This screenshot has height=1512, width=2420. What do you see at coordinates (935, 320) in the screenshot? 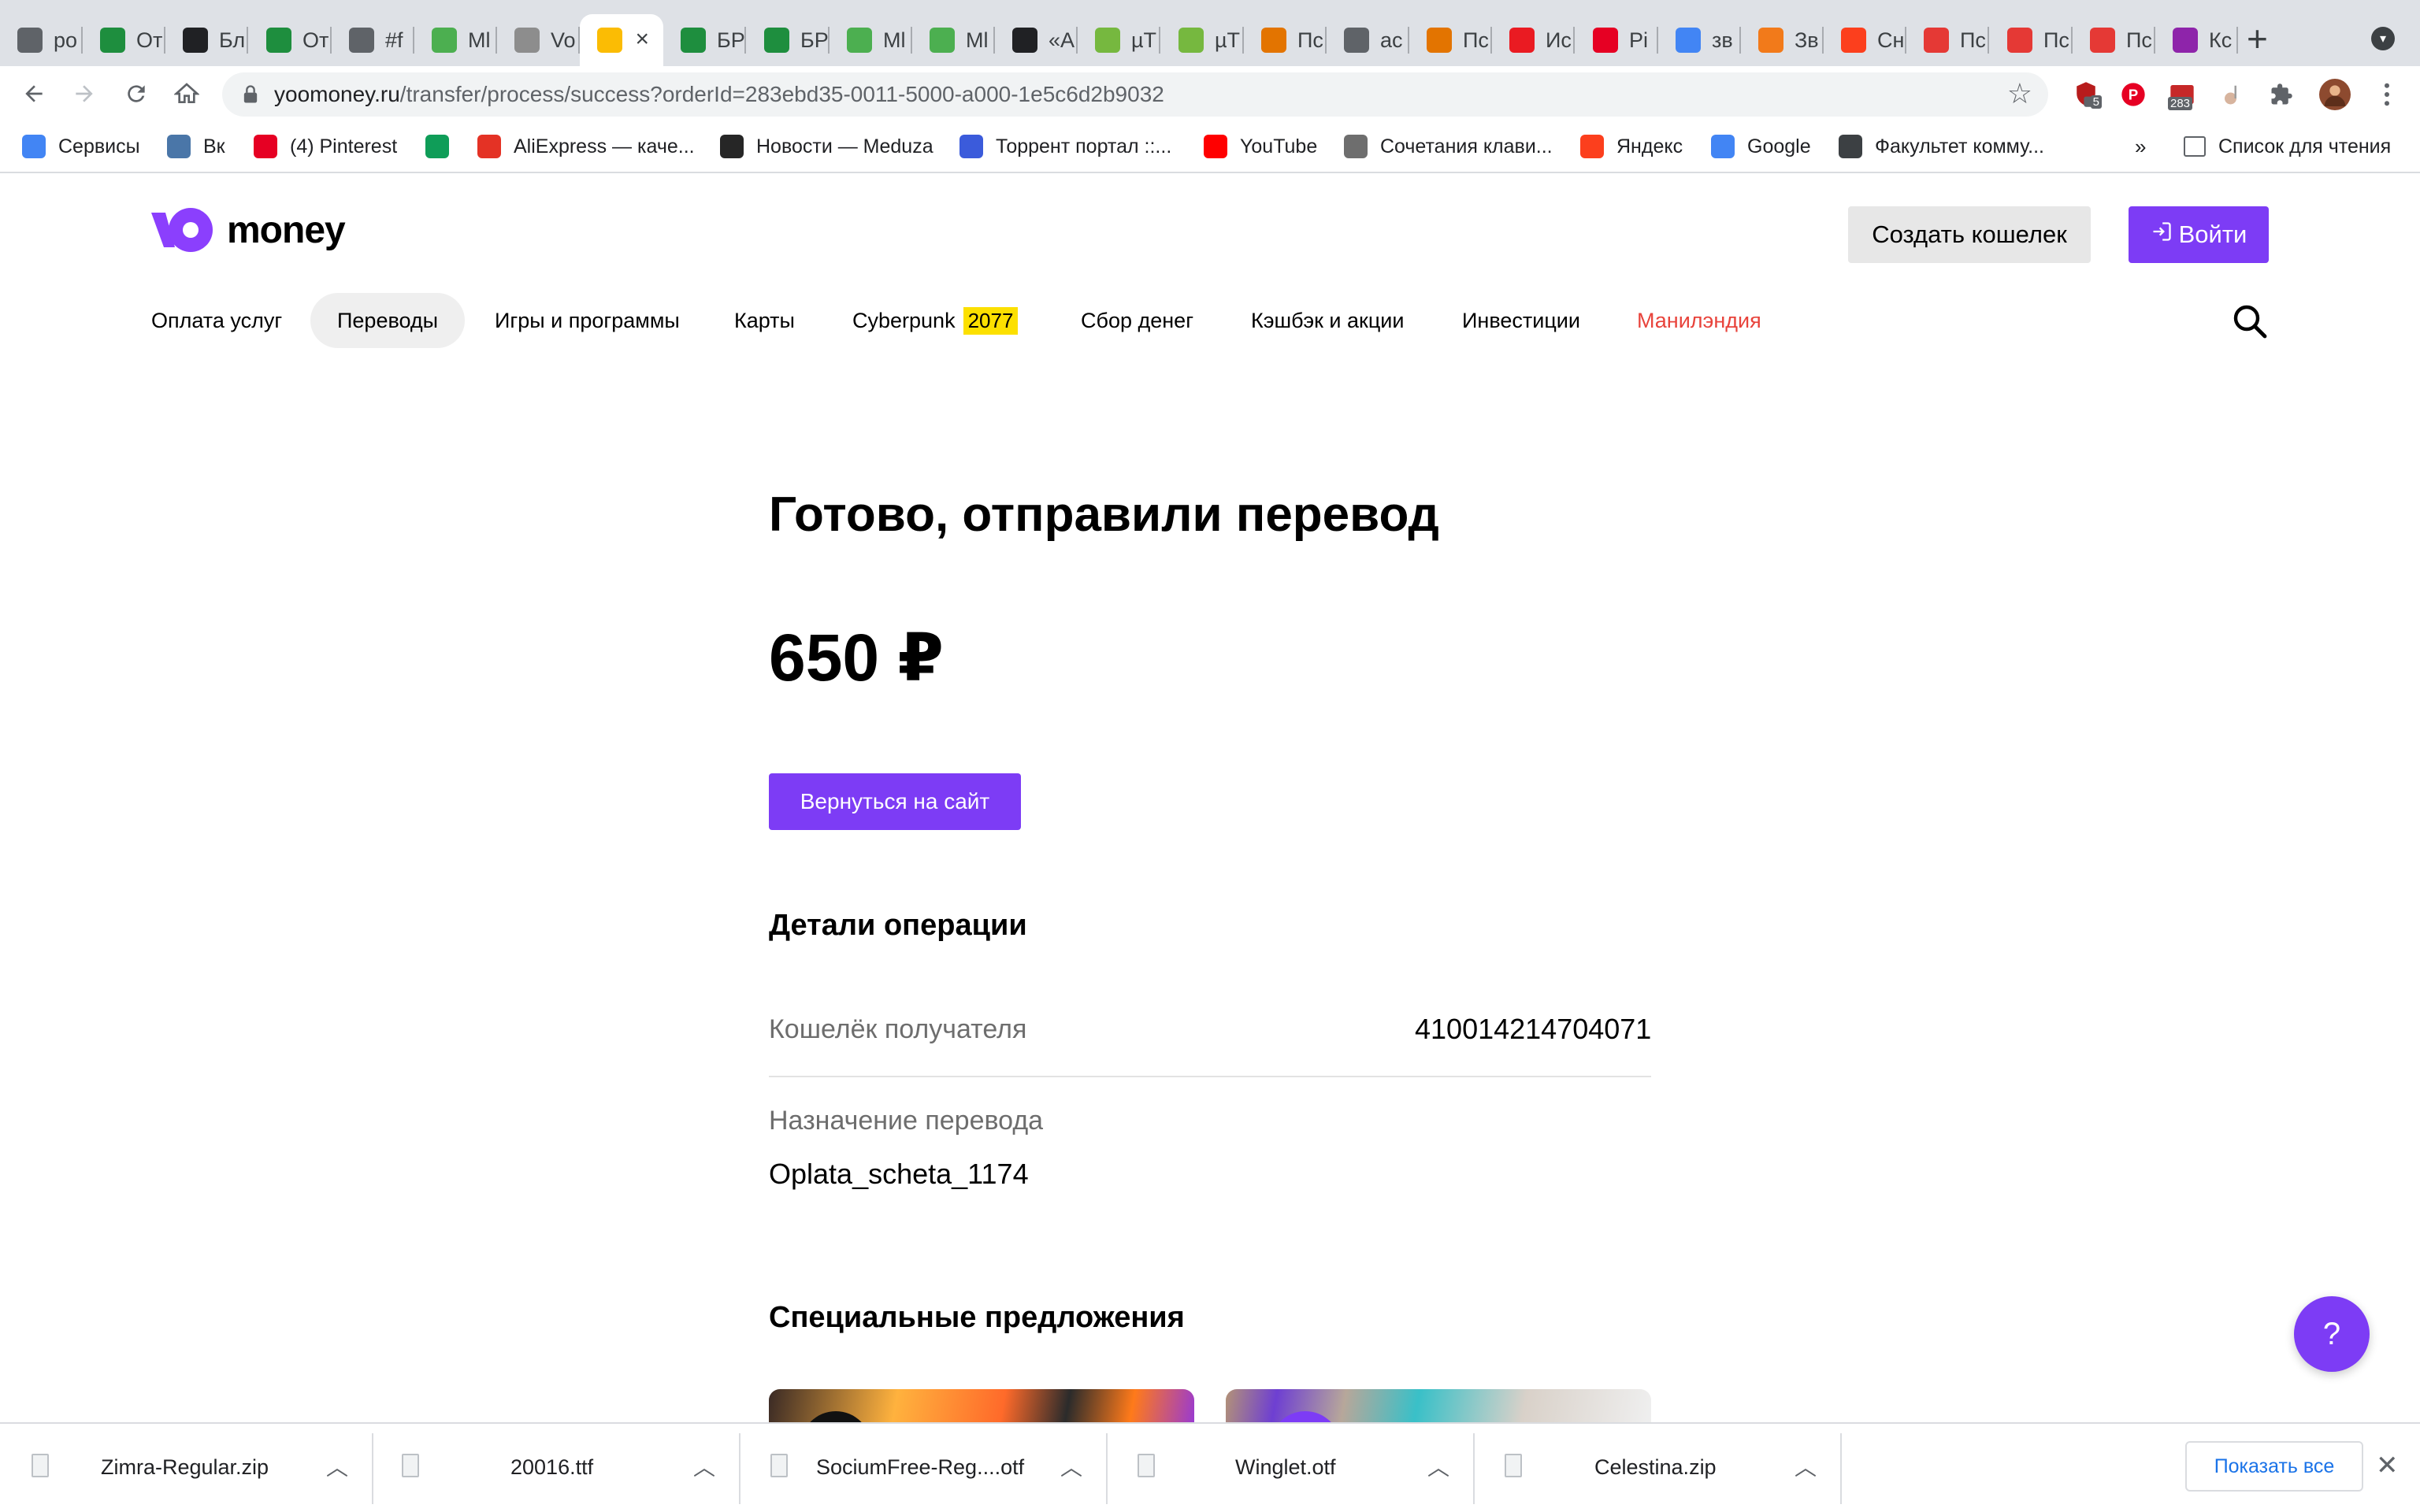
I see `nav-item-cyberpunk: Cyberpunk 2077` at bounding box center [935, 320].